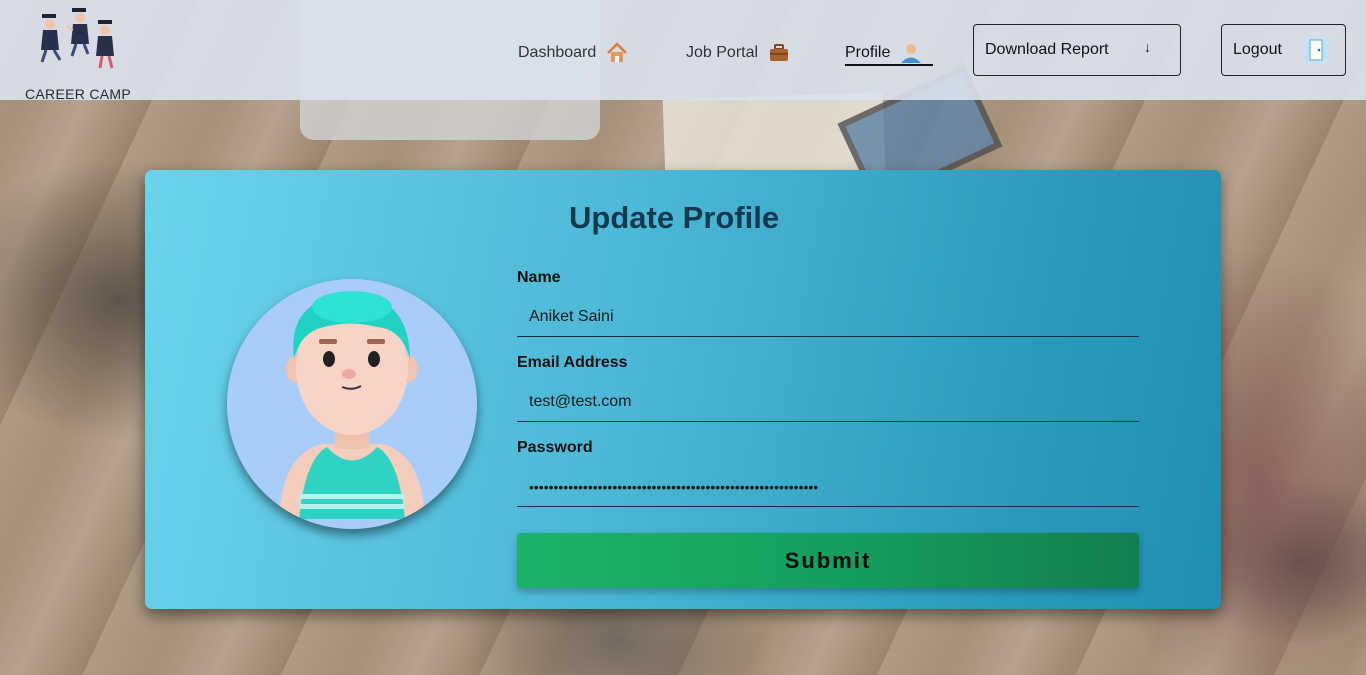  I want to click on name-input, so click(828, 317).